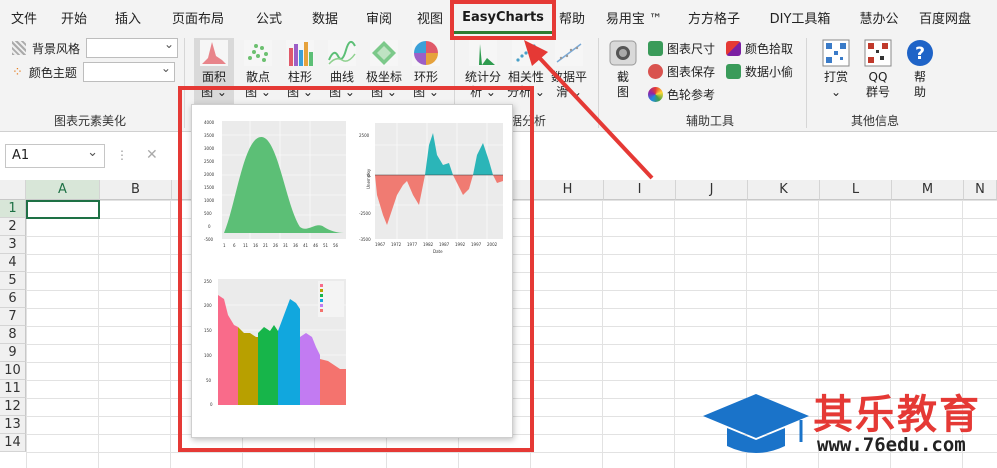 Image resolution: width=997 pixels, height=468 pixels. Describe the element at coordinates (74, 17) in the screenshot. I see `tab-home: 开始` at that location.